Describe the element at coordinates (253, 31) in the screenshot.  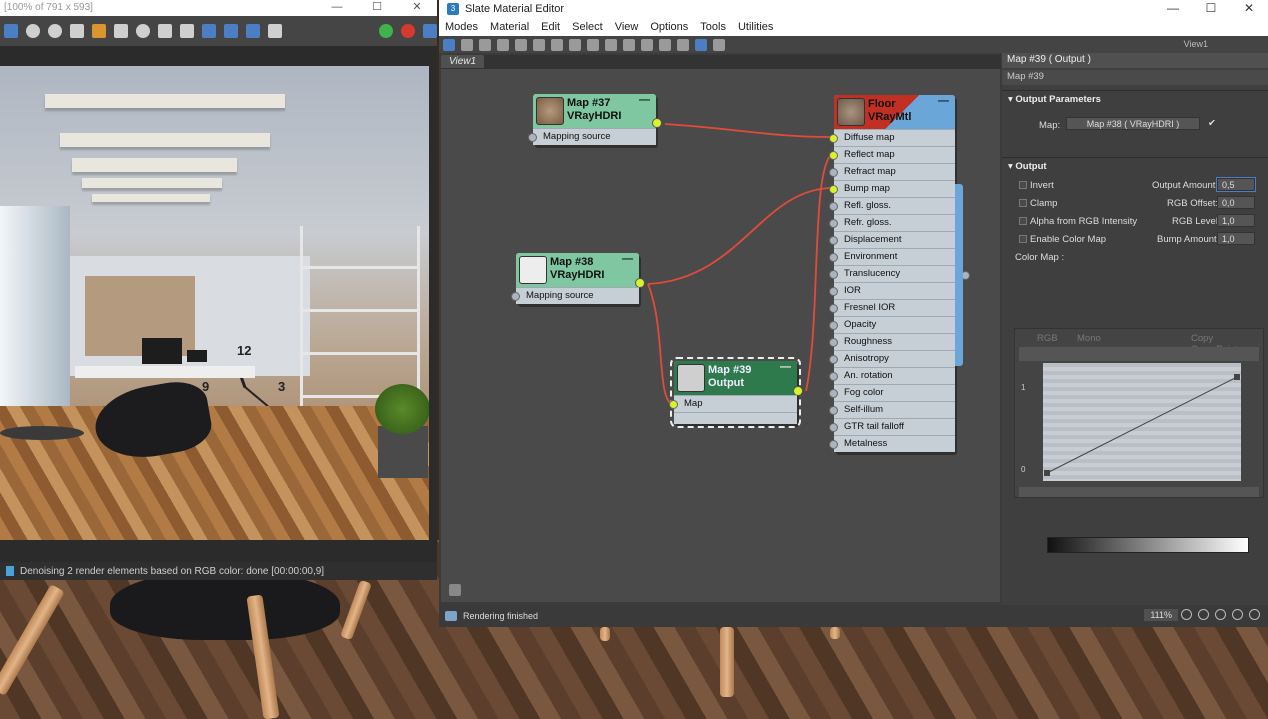
I see `srgb-icon` at that location.